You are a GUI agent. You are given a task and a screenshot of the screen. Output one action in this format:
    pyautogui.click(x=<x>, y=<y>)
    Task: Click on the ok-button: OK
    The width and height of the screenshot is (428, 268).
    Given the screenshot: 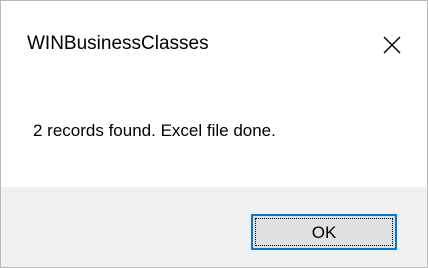 What is the action you would take?
    pyautogui.click(x=324, y=232)
    